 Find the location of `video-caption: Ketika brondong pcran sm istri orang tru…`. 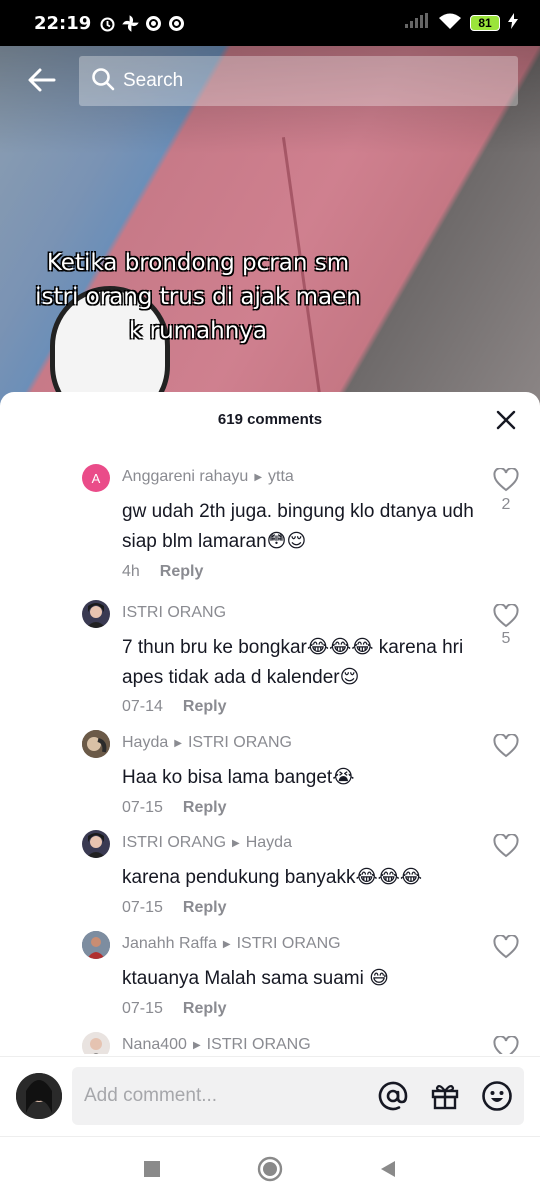

video-caption: Ketika brondong pcran sm istri orang tru… is located at coordinates (198, 297).